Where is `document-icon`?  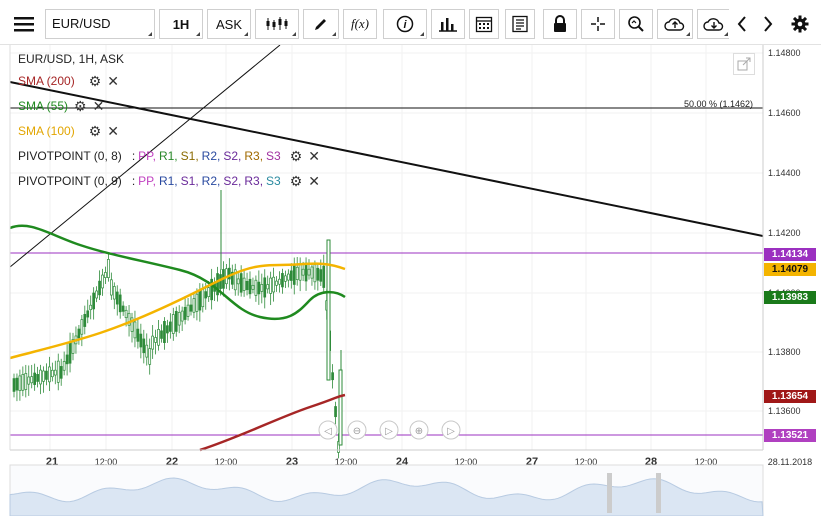 document-icon is located at coordinates (520, 24).